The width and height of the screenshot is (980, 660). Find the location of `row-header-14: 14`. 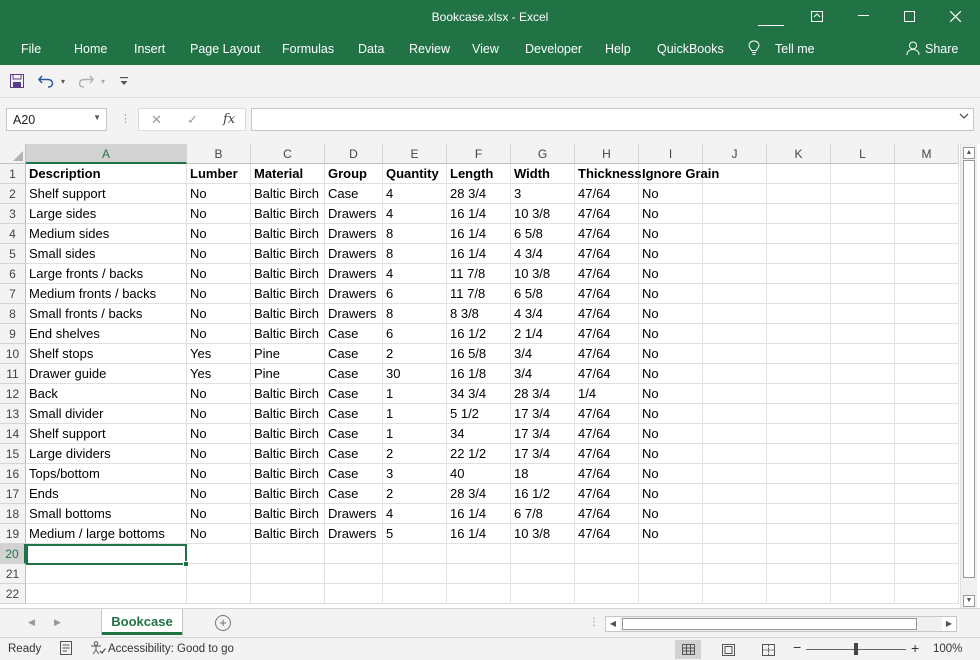

row-header-14: 14 is located at coordinates (13, 434).